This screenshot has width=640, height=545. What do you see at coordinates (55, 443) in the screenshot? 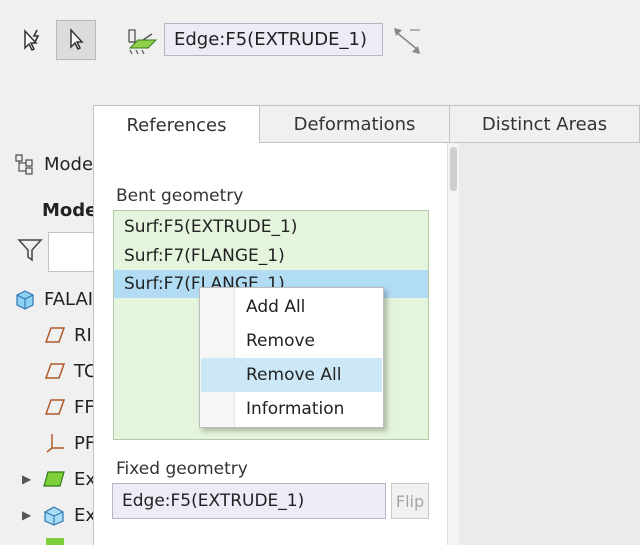
I see `coordinate-system-icon` at bounding box center [55, 443].